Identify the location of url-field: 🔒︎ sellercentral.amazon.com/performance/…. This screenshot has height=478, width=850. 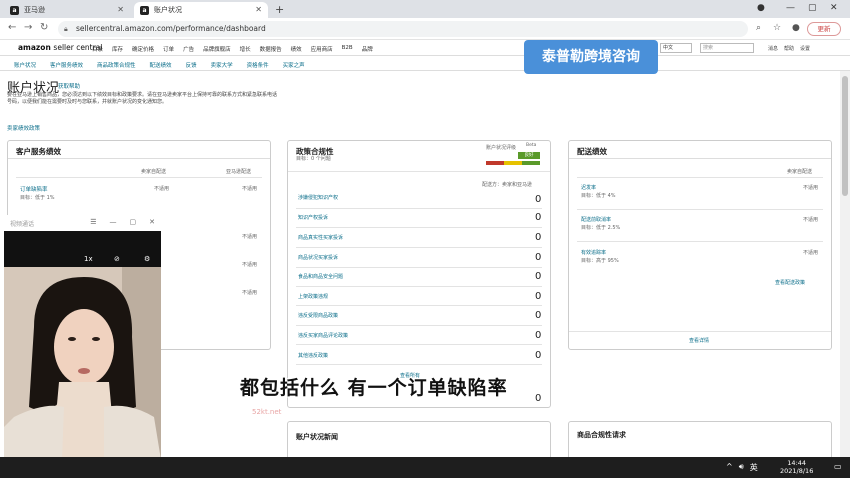
(403, 29).